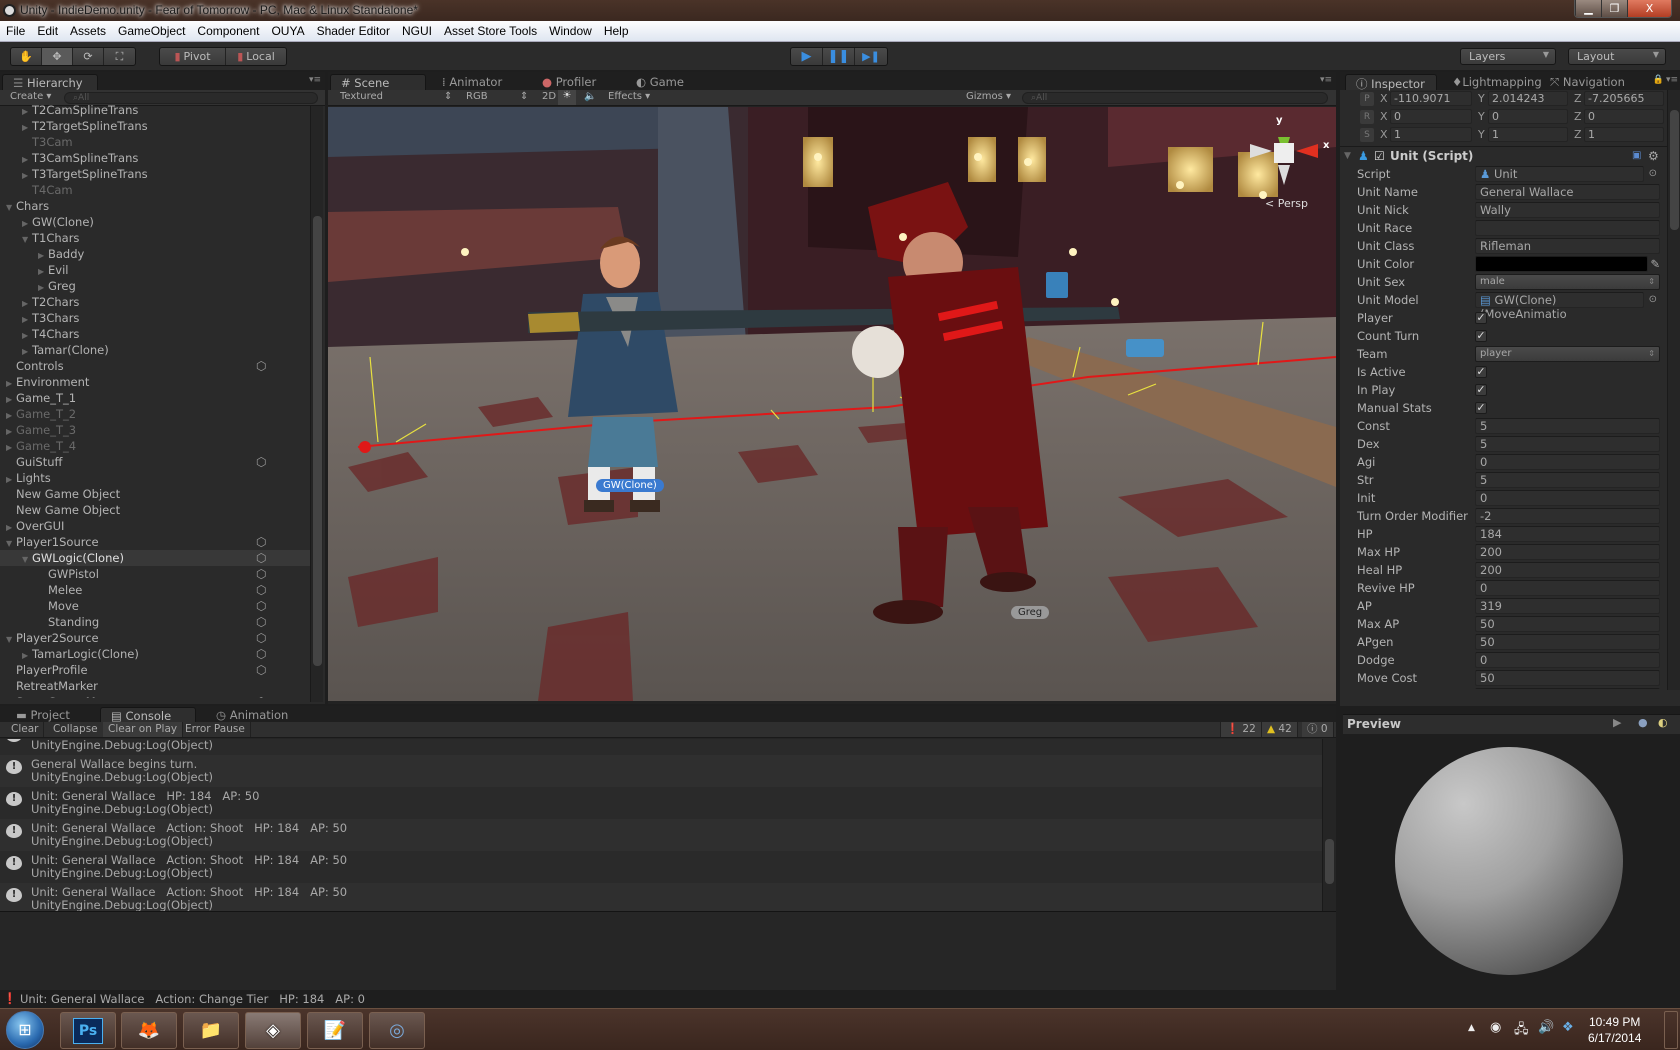 The image size is (1680, 1050). What do you see at coordinates (1328, 825) in the screenshot?
I see `console-scrollbar` at bounding box center [1328, 825].